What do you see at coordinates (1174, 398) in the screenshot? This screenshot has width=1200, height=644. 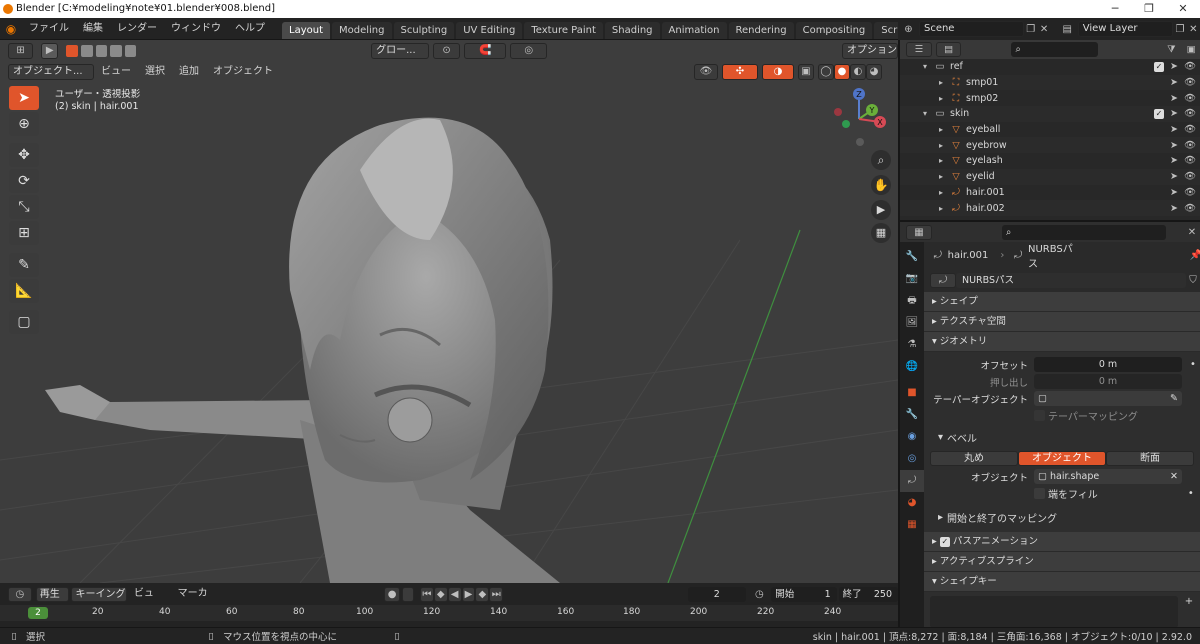 I see `eyedropper-icon: ✎` at bounding box center [1174, 398].